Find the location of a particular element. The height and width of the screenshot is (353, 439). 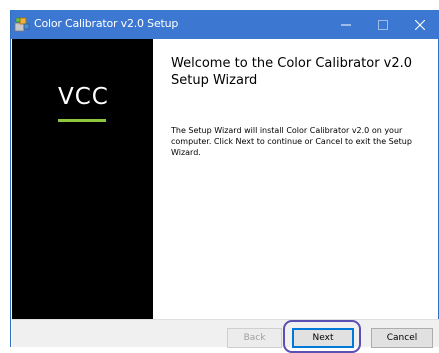

next-button: Next is located at coordinates (323, 338).